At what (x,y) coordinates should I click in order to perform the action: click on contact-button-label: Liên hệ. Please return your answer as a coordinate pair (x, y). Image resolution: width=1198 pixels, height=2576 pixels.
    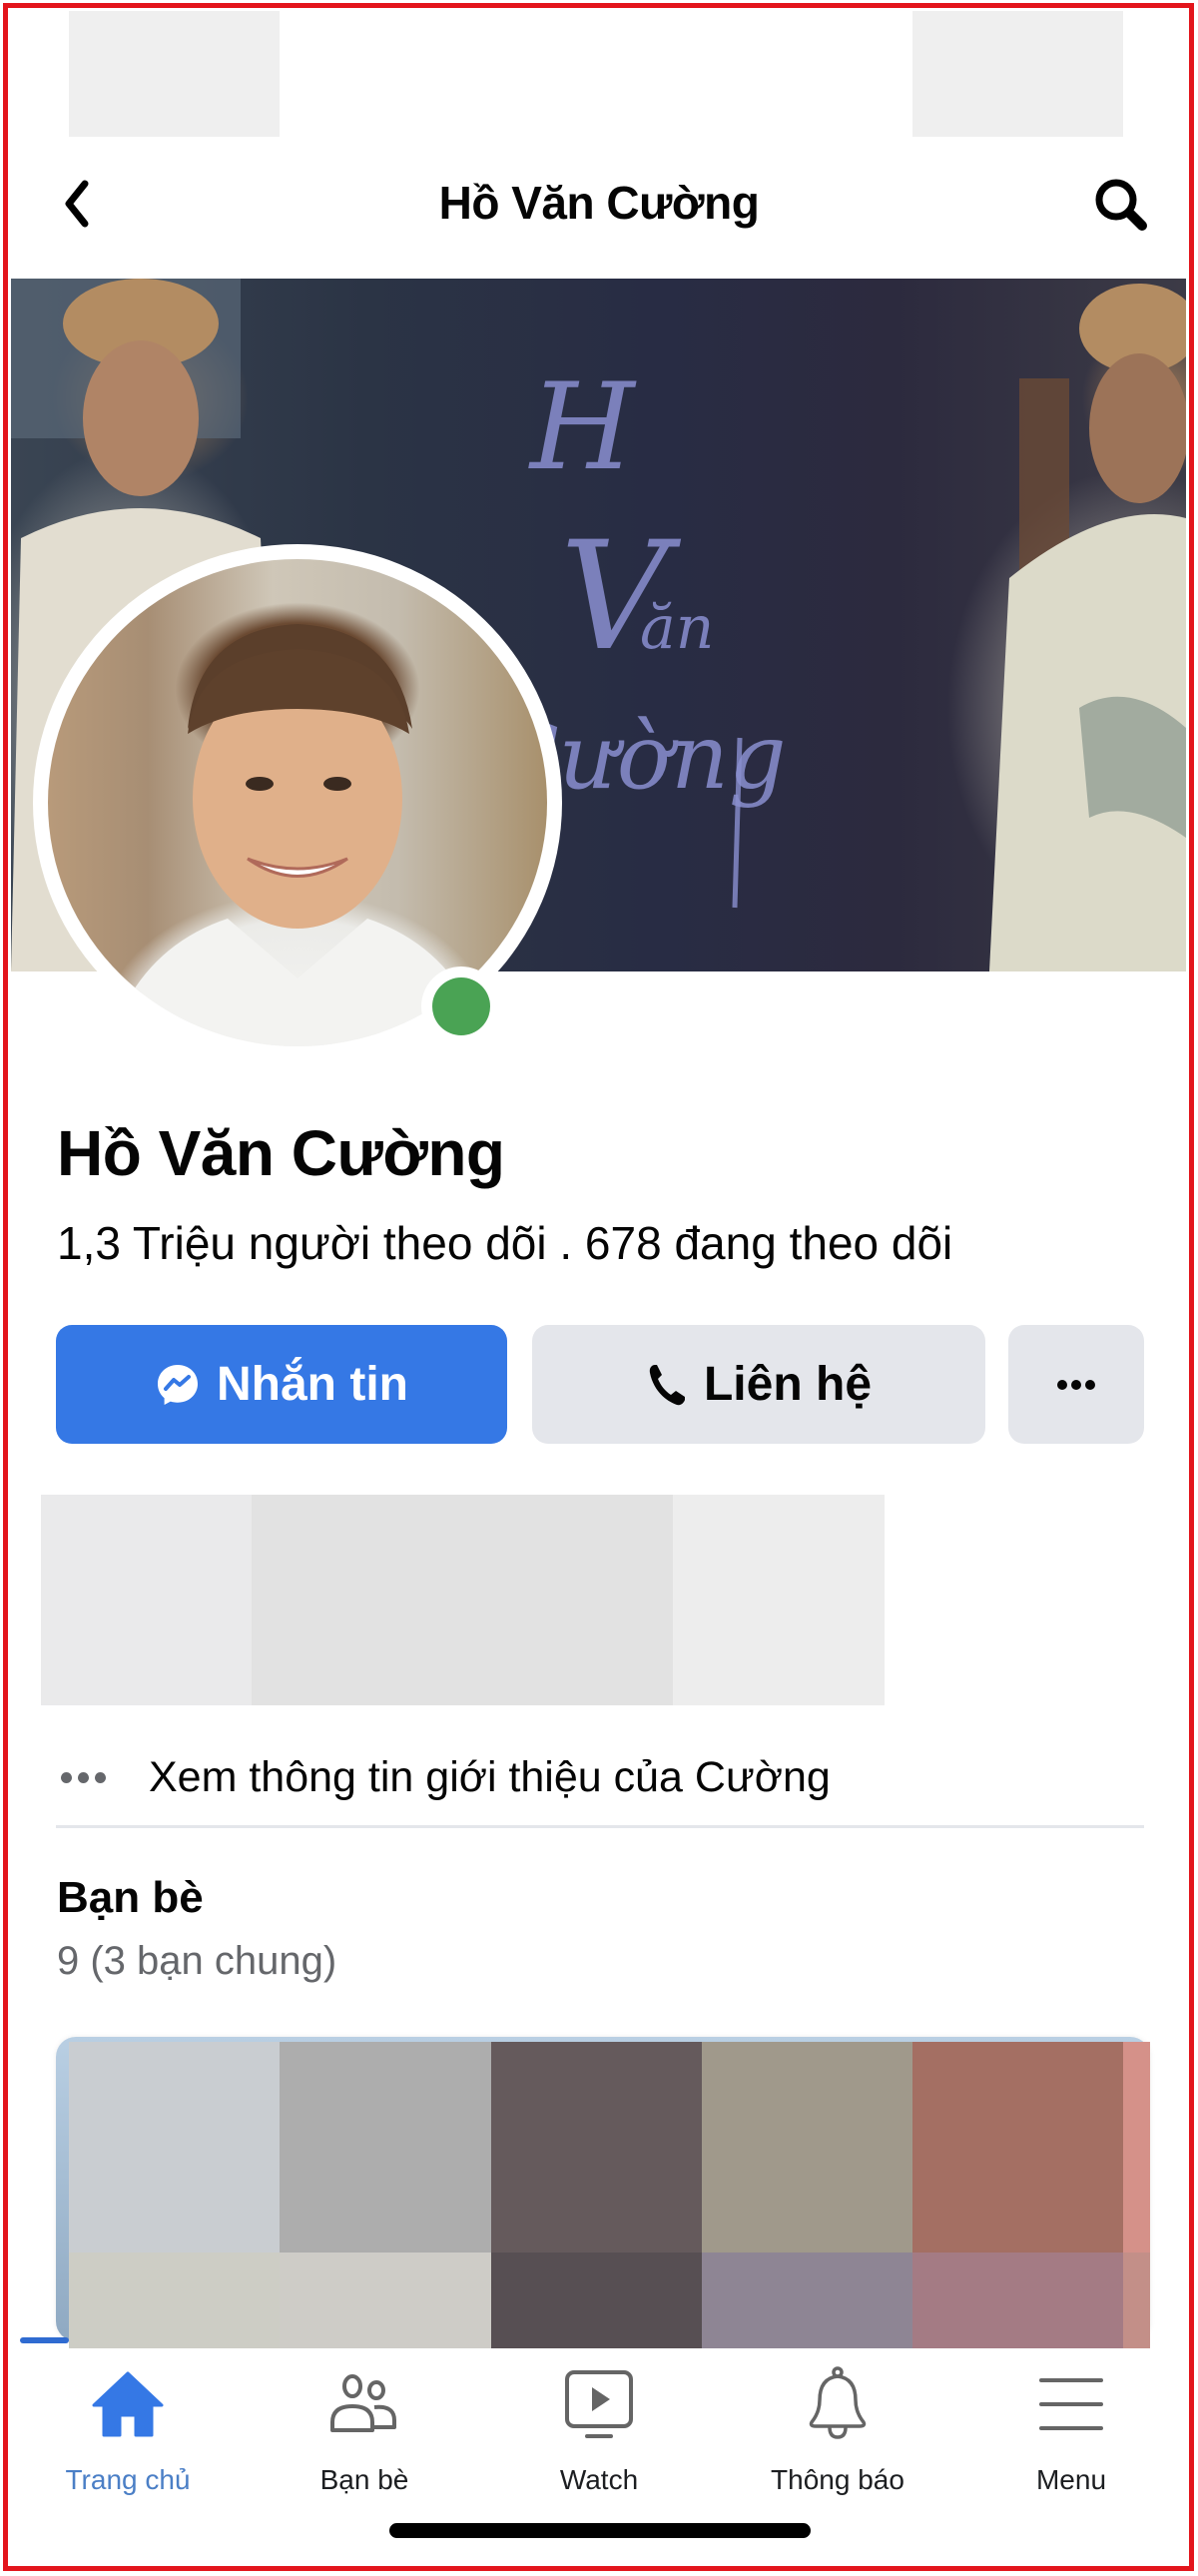
    Looking at the image, I should click on (788, 1385).